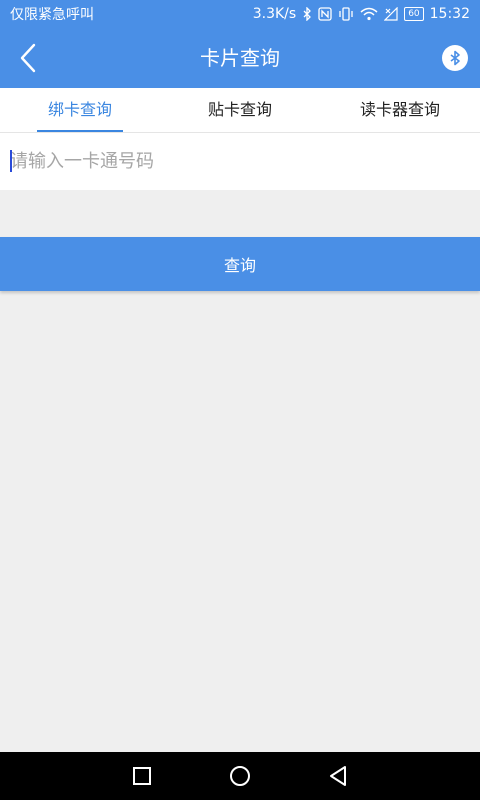  Describe the element at coordinates (80, 110) in the screenshot. I see `tab-bind-card: 绑卡查询` at that location.